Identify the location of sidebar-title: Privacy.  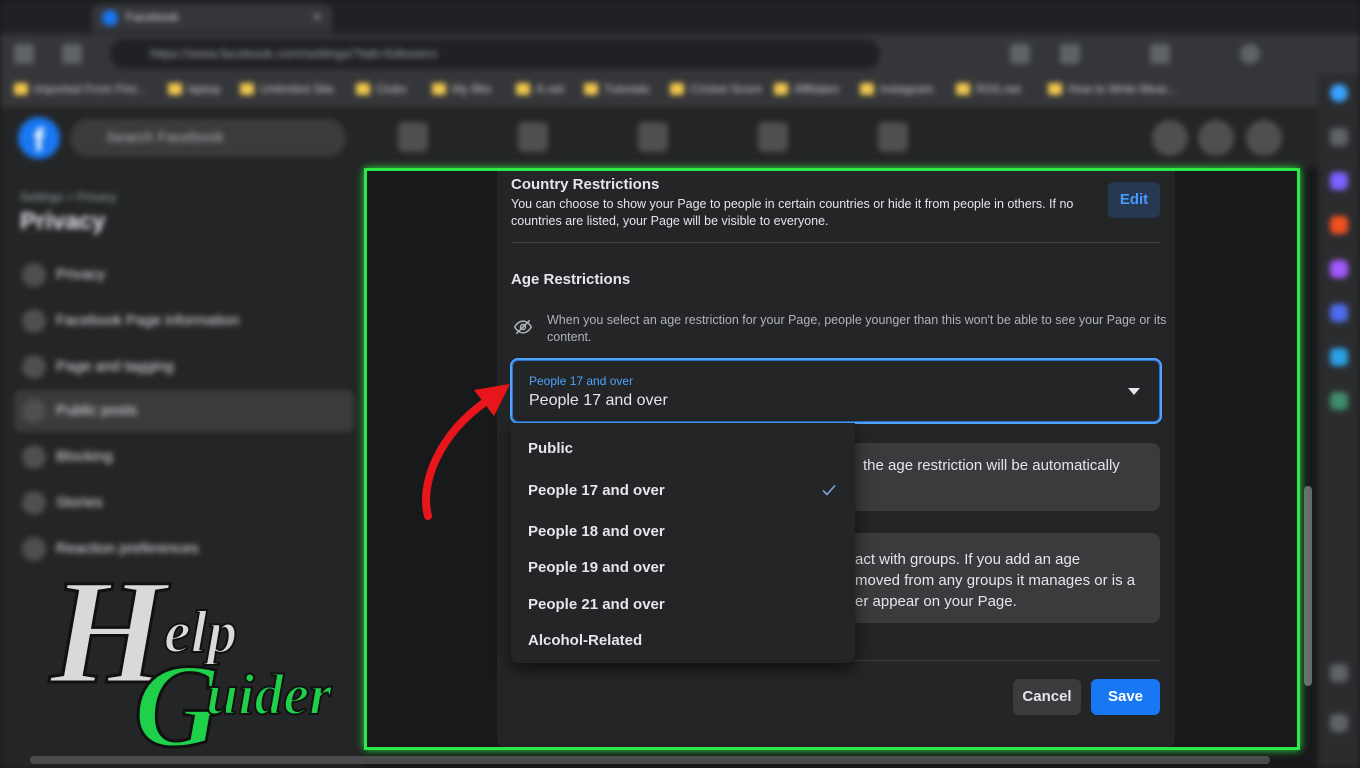
(63, 221).